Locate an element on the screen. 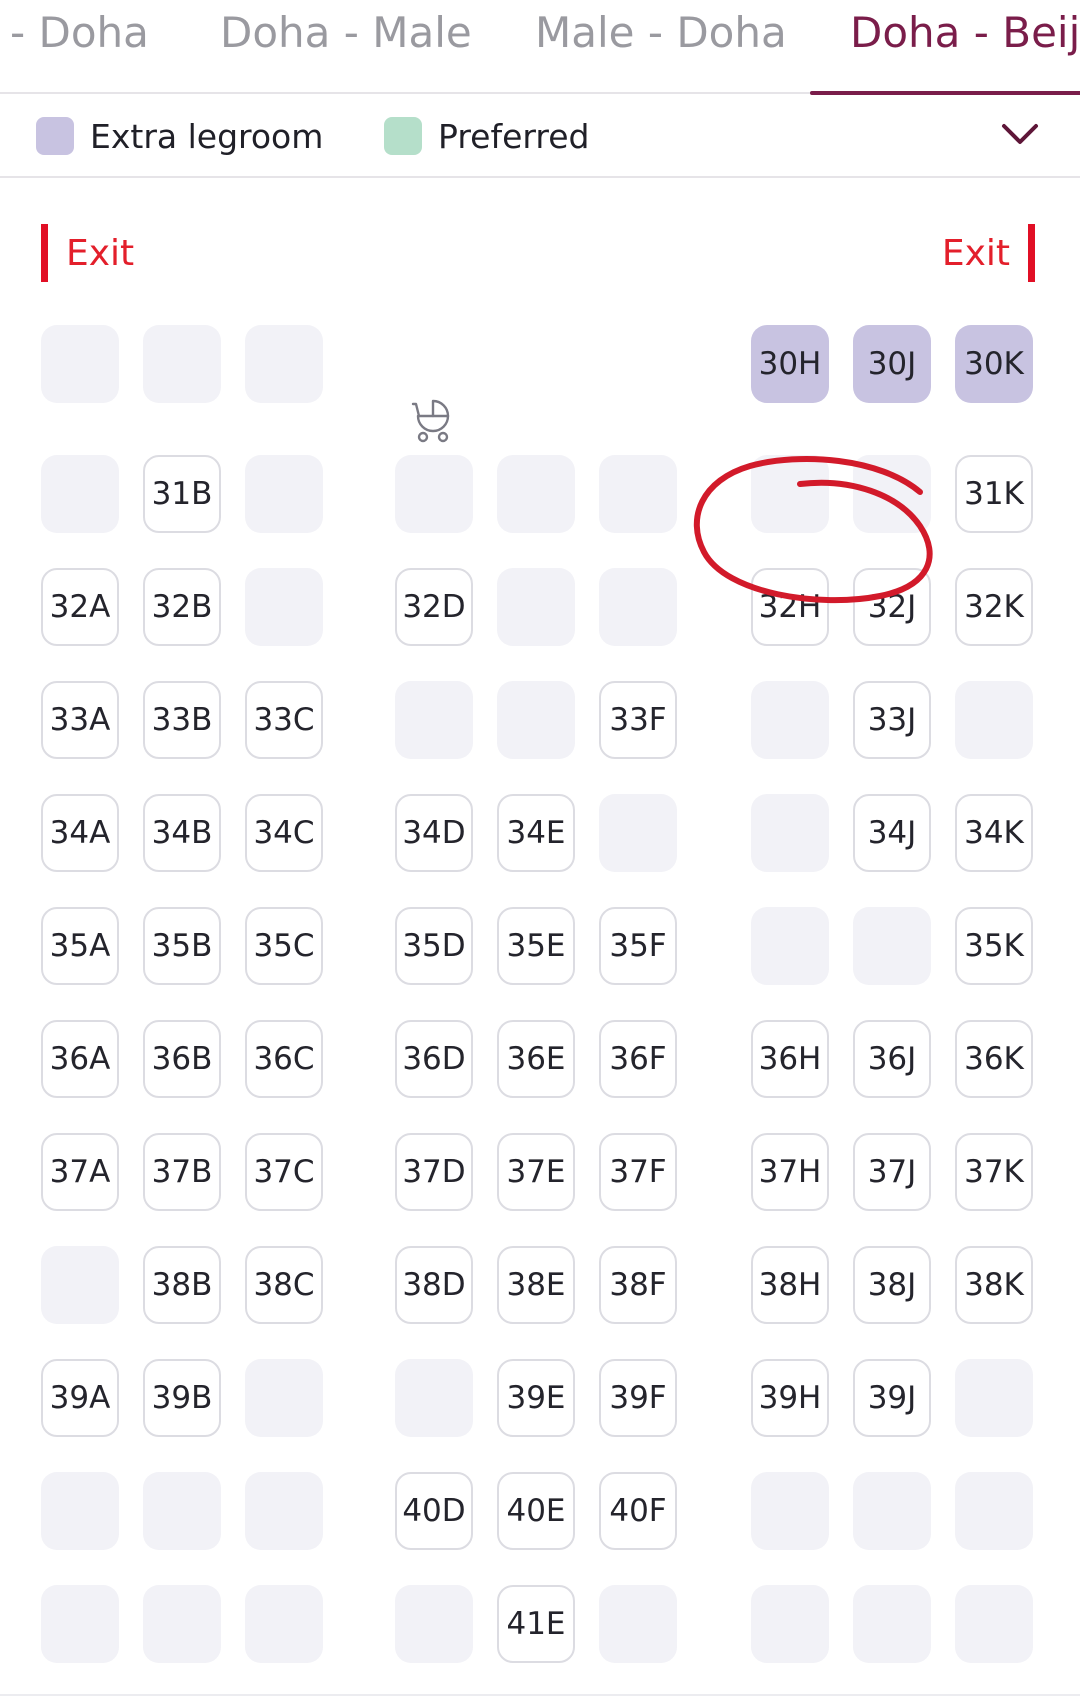 The width and height of the screenshot is (1080, 1696). seat-39B: 39B is located at coordinates (182, 1398).